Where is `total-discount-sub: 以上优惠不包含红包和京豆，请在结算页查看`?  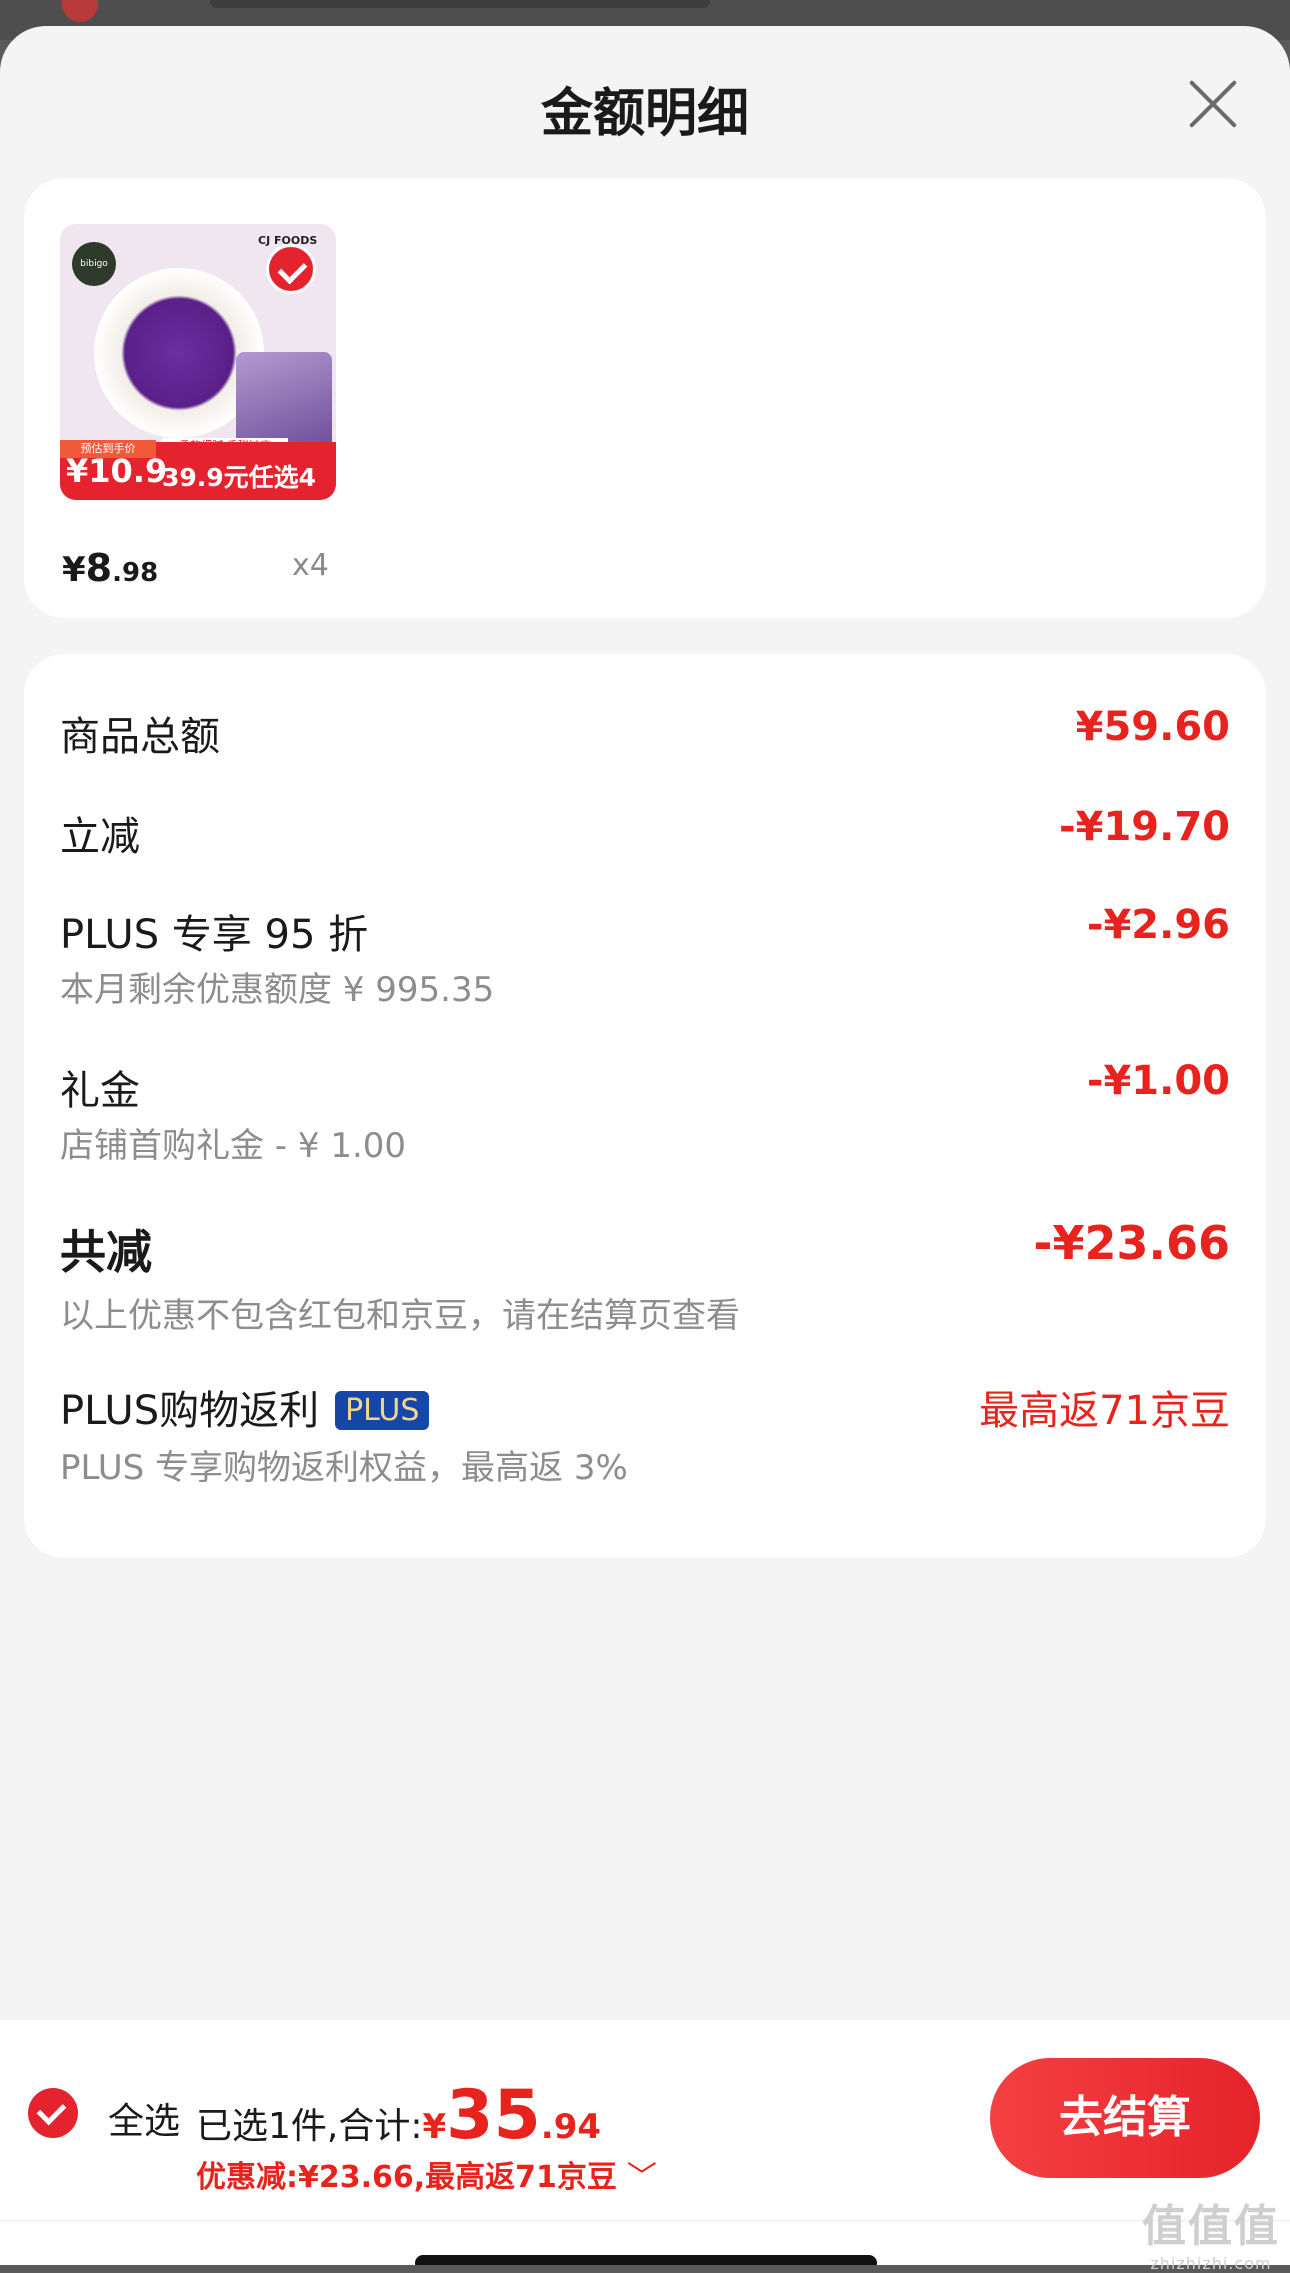
total-discount-sub: 以上优惠不包含红包和京豆，请在结算页查看 is located at coordinates (400, 1316).